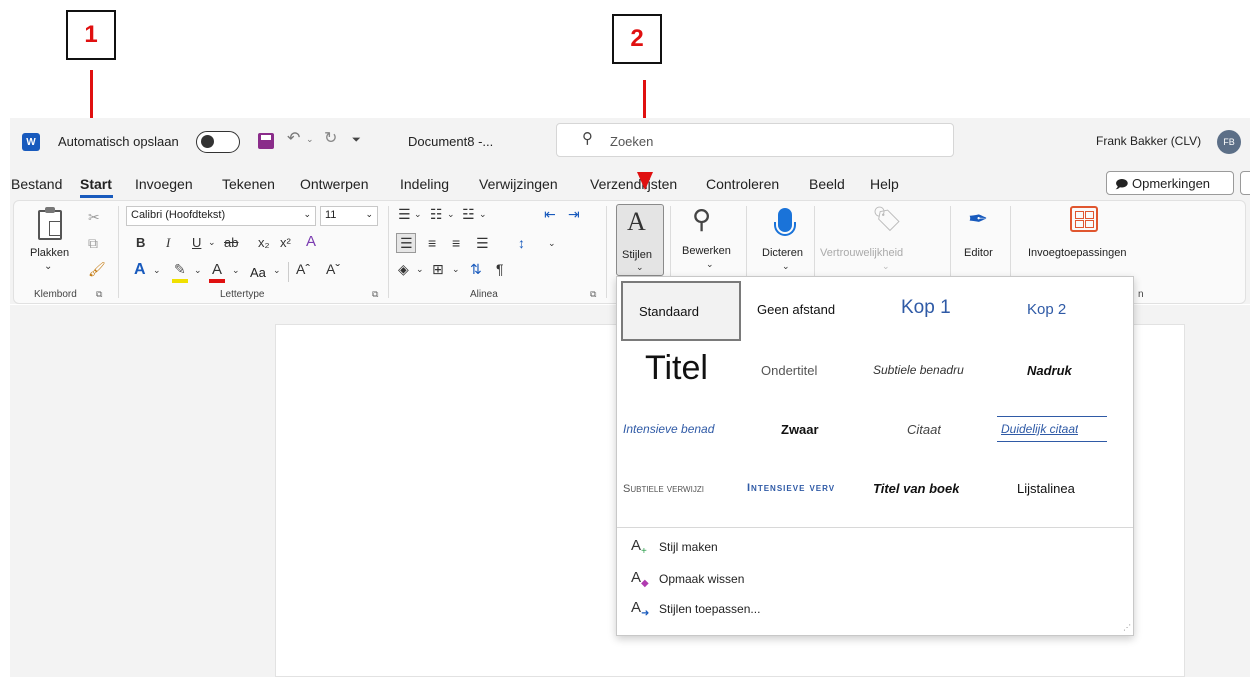 This screenshot has height=677, width=1250. Describe the element at coordinates (438, 269) in the screenshot. I see `borders-icon: ⊞` at that location.